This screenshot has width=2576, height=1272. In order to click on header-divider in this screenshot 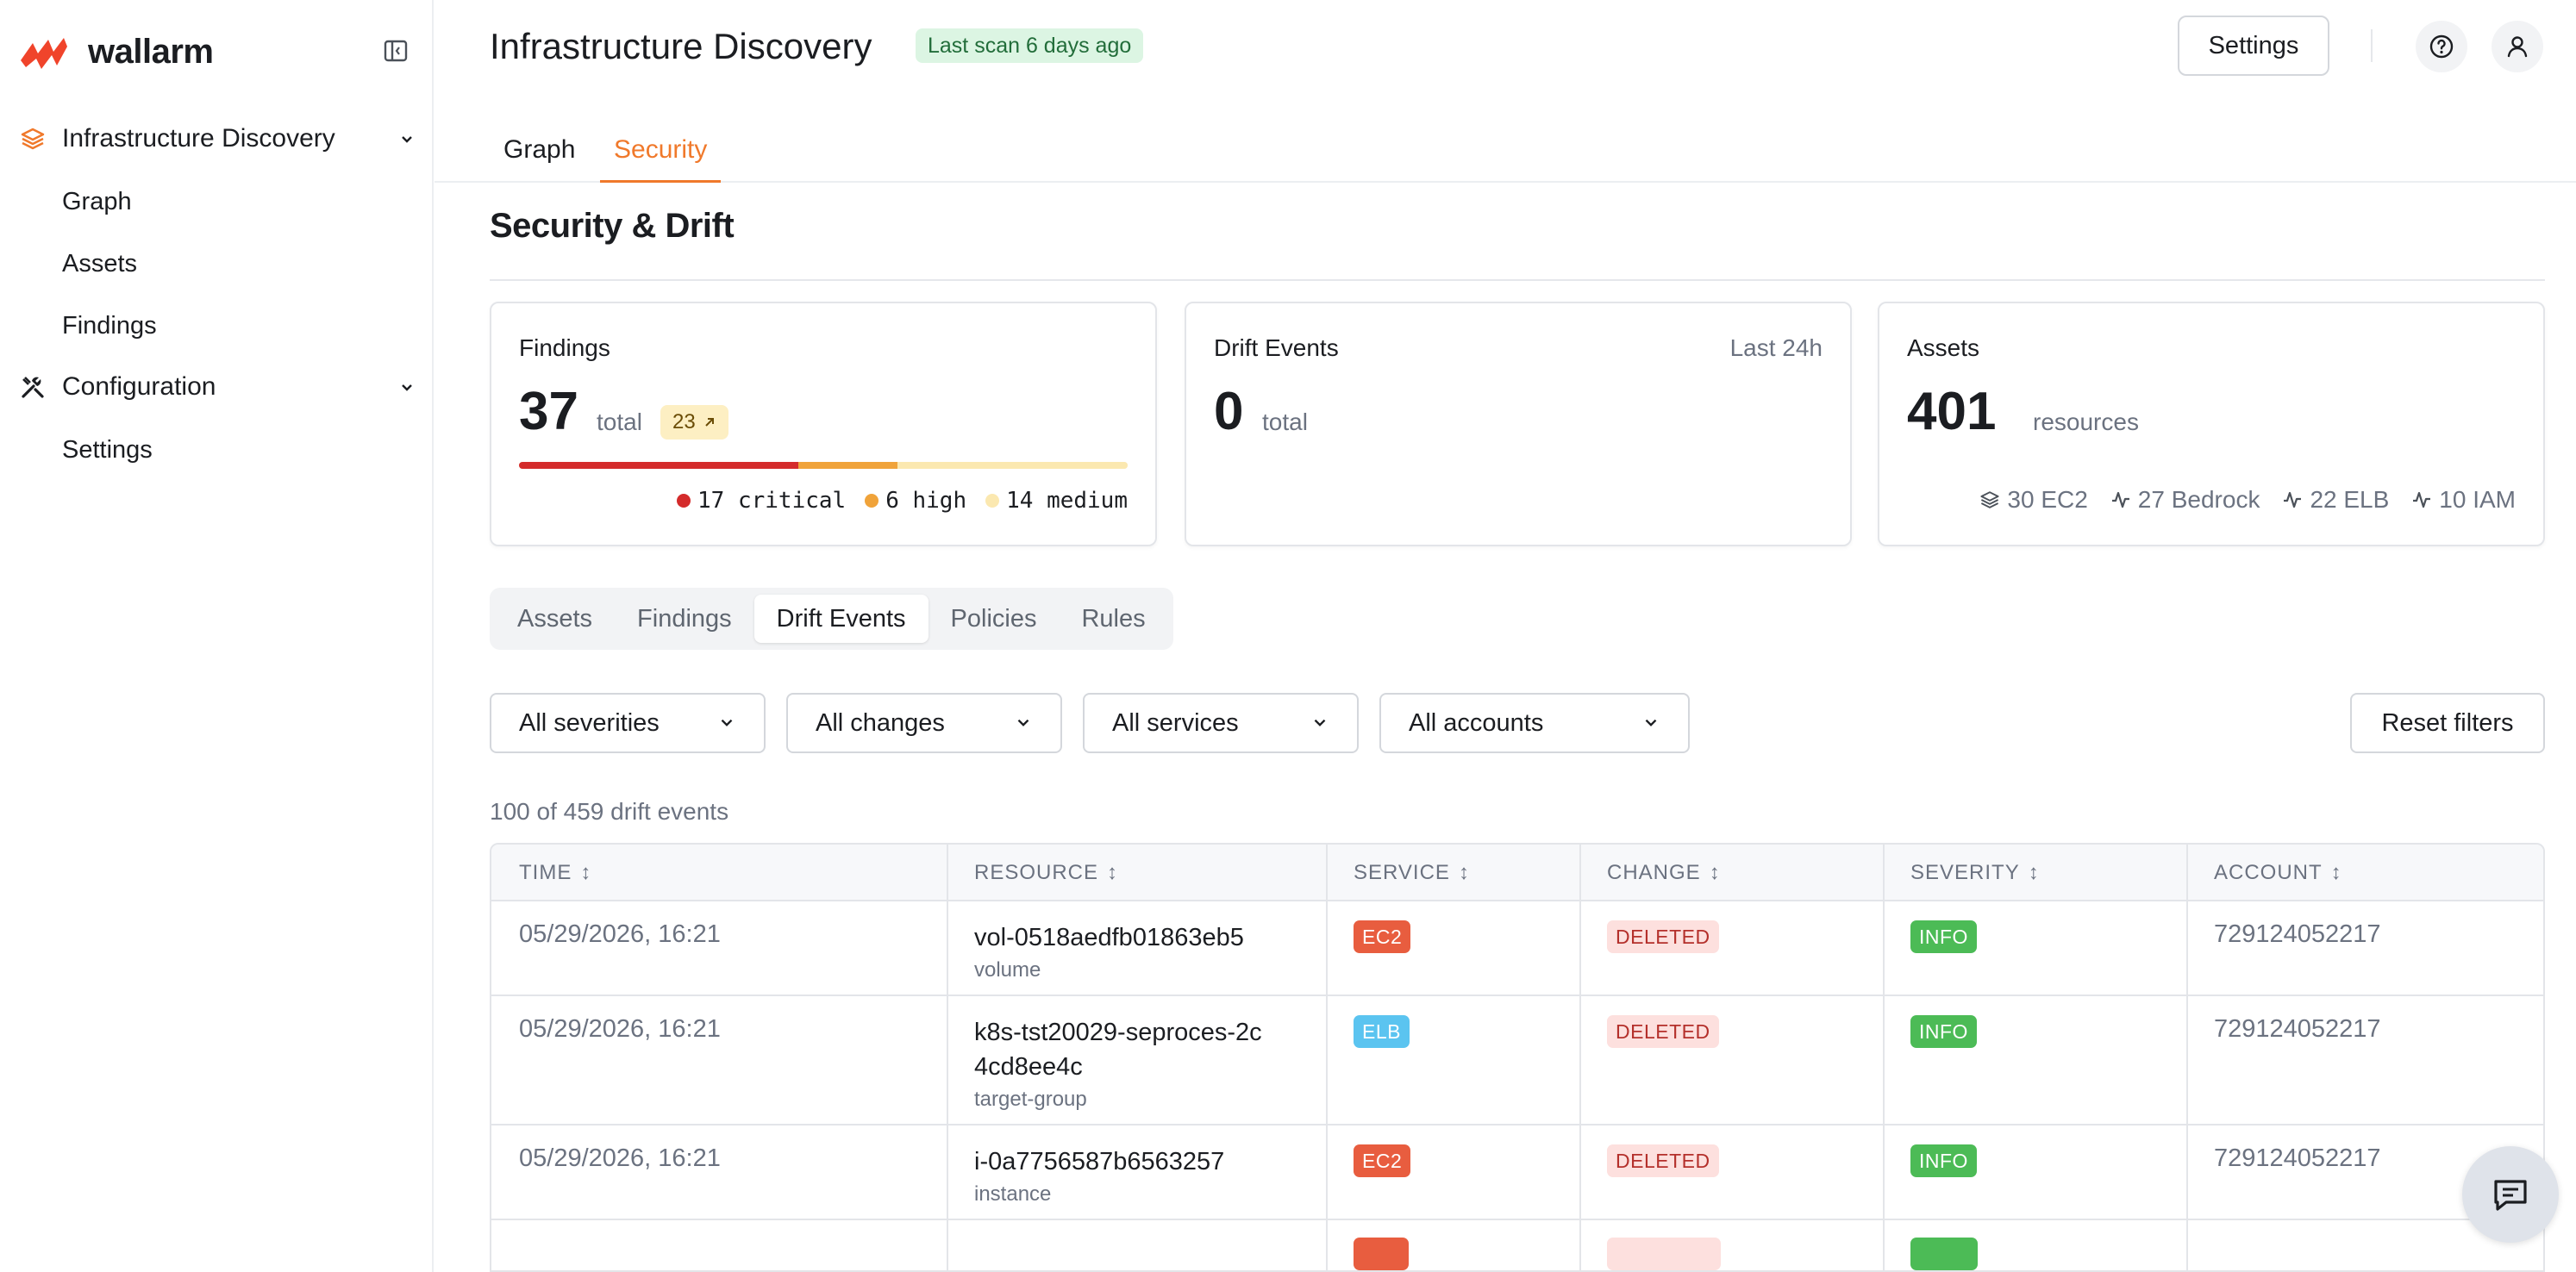, I will do `click(2372, 45)`.